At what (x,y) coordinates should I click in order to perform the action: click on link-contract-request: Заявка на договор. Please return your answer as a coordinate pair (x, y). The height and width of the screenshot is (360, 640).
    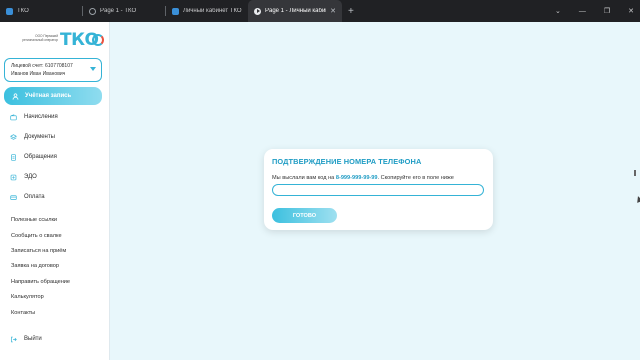
    Looking at the image, I should click on (35, 266).